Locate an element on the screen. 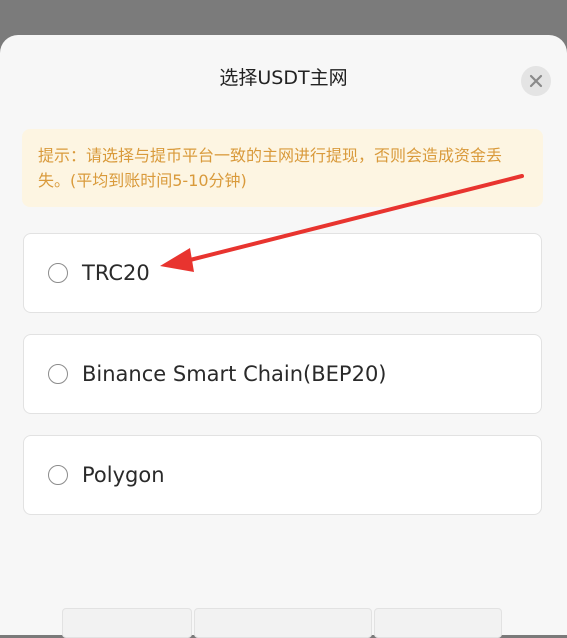 Image resolution: width=567 pixels, height=638 pixels. option-label: Binance Smart Chain(BEP20) is located at coordinates (234, 374).